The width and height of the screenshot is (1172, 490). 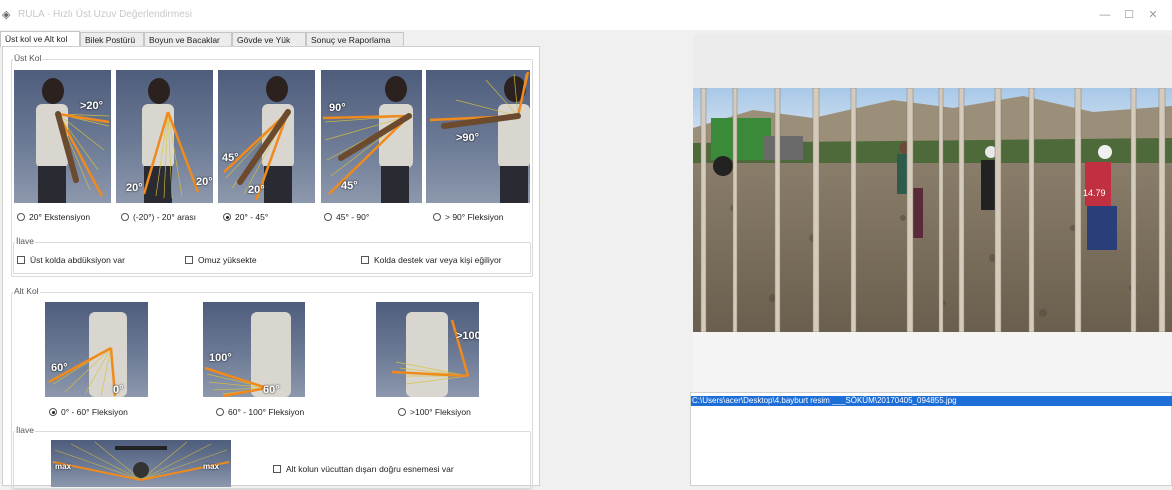 What do you see at coordinates (112, 39) in the screenshot?
I see `tab-wrist-posture: Bilek Postürü` at bounding box center [112, 39].